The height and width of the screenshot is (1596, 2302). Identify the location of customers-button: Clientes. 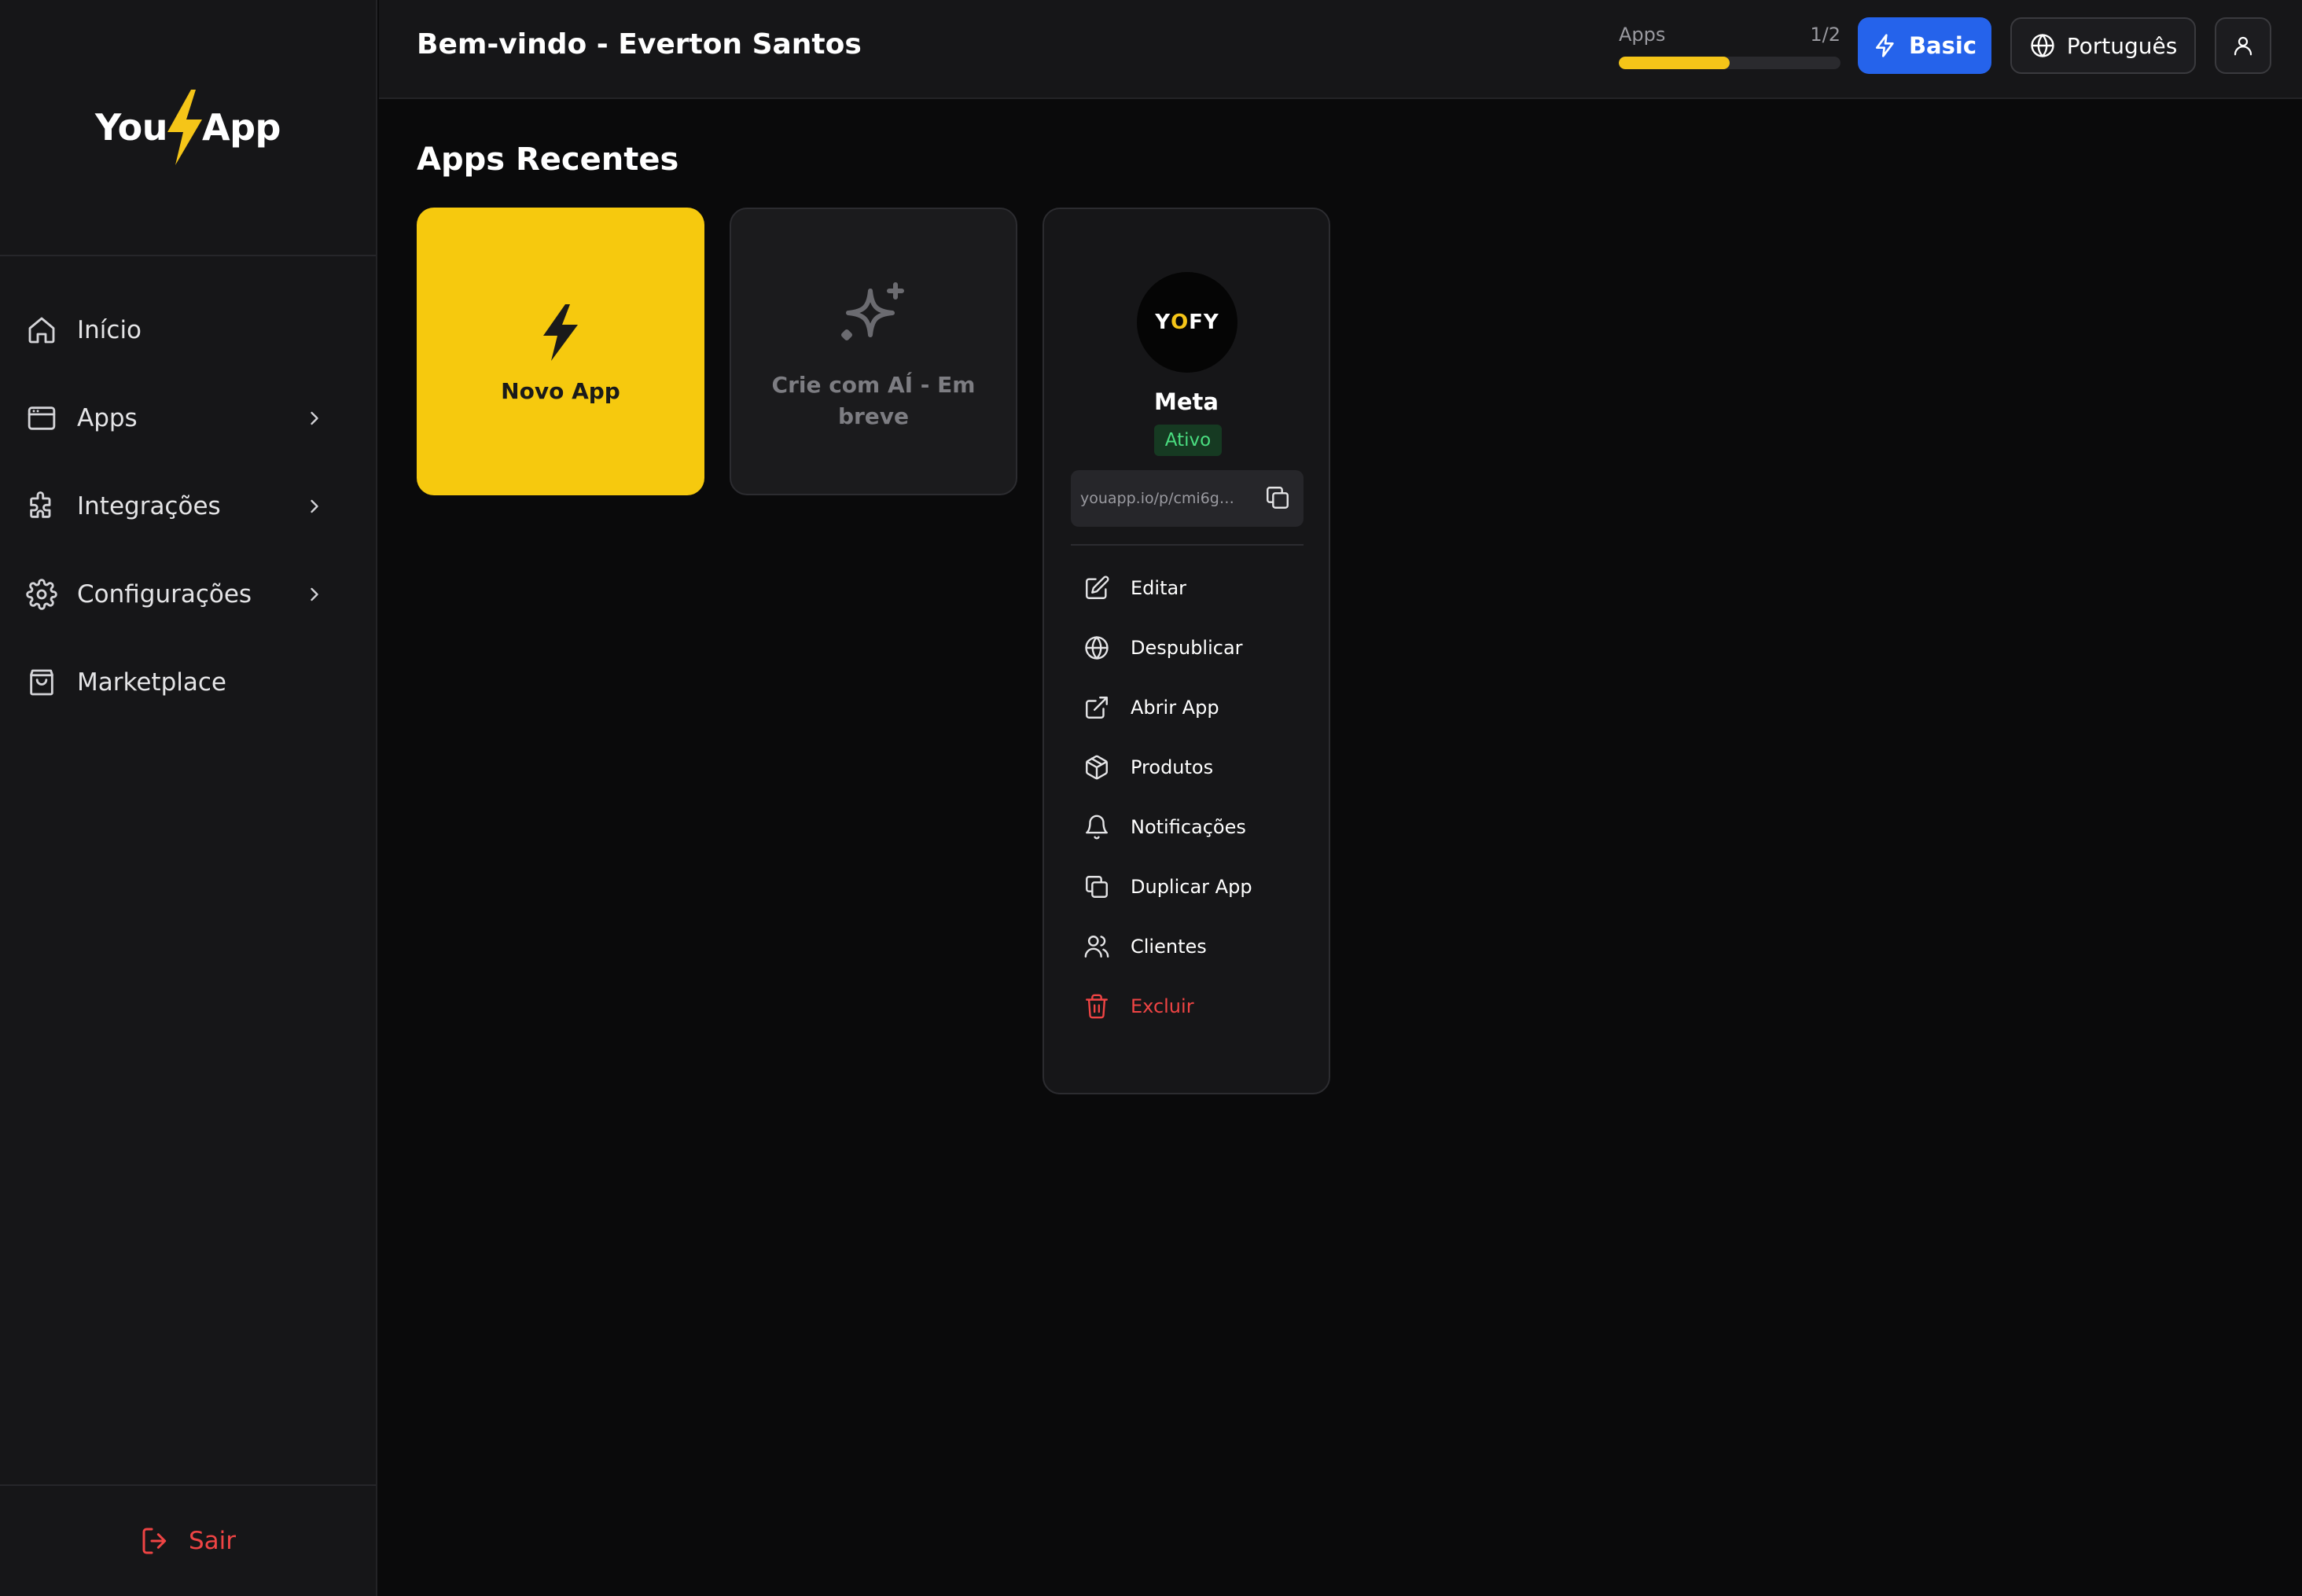
(1187, 946).